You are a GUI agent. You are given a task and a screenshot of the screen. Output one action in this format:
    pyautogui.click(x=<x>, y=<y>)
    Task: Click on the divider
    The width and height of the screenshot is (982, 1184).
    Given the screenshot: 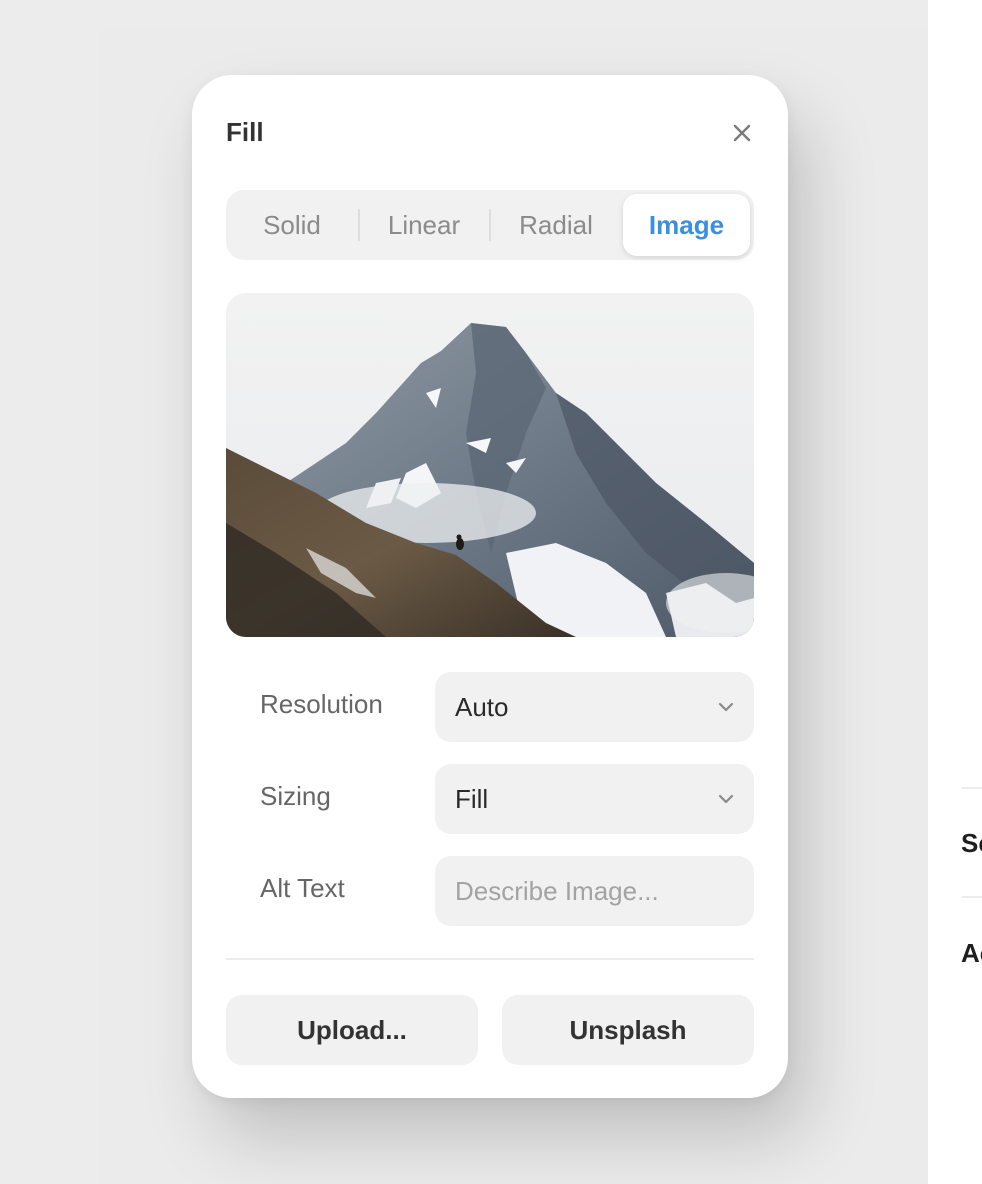 What is the action you would take?
    pyautogui.click(x=490, y=959)
    